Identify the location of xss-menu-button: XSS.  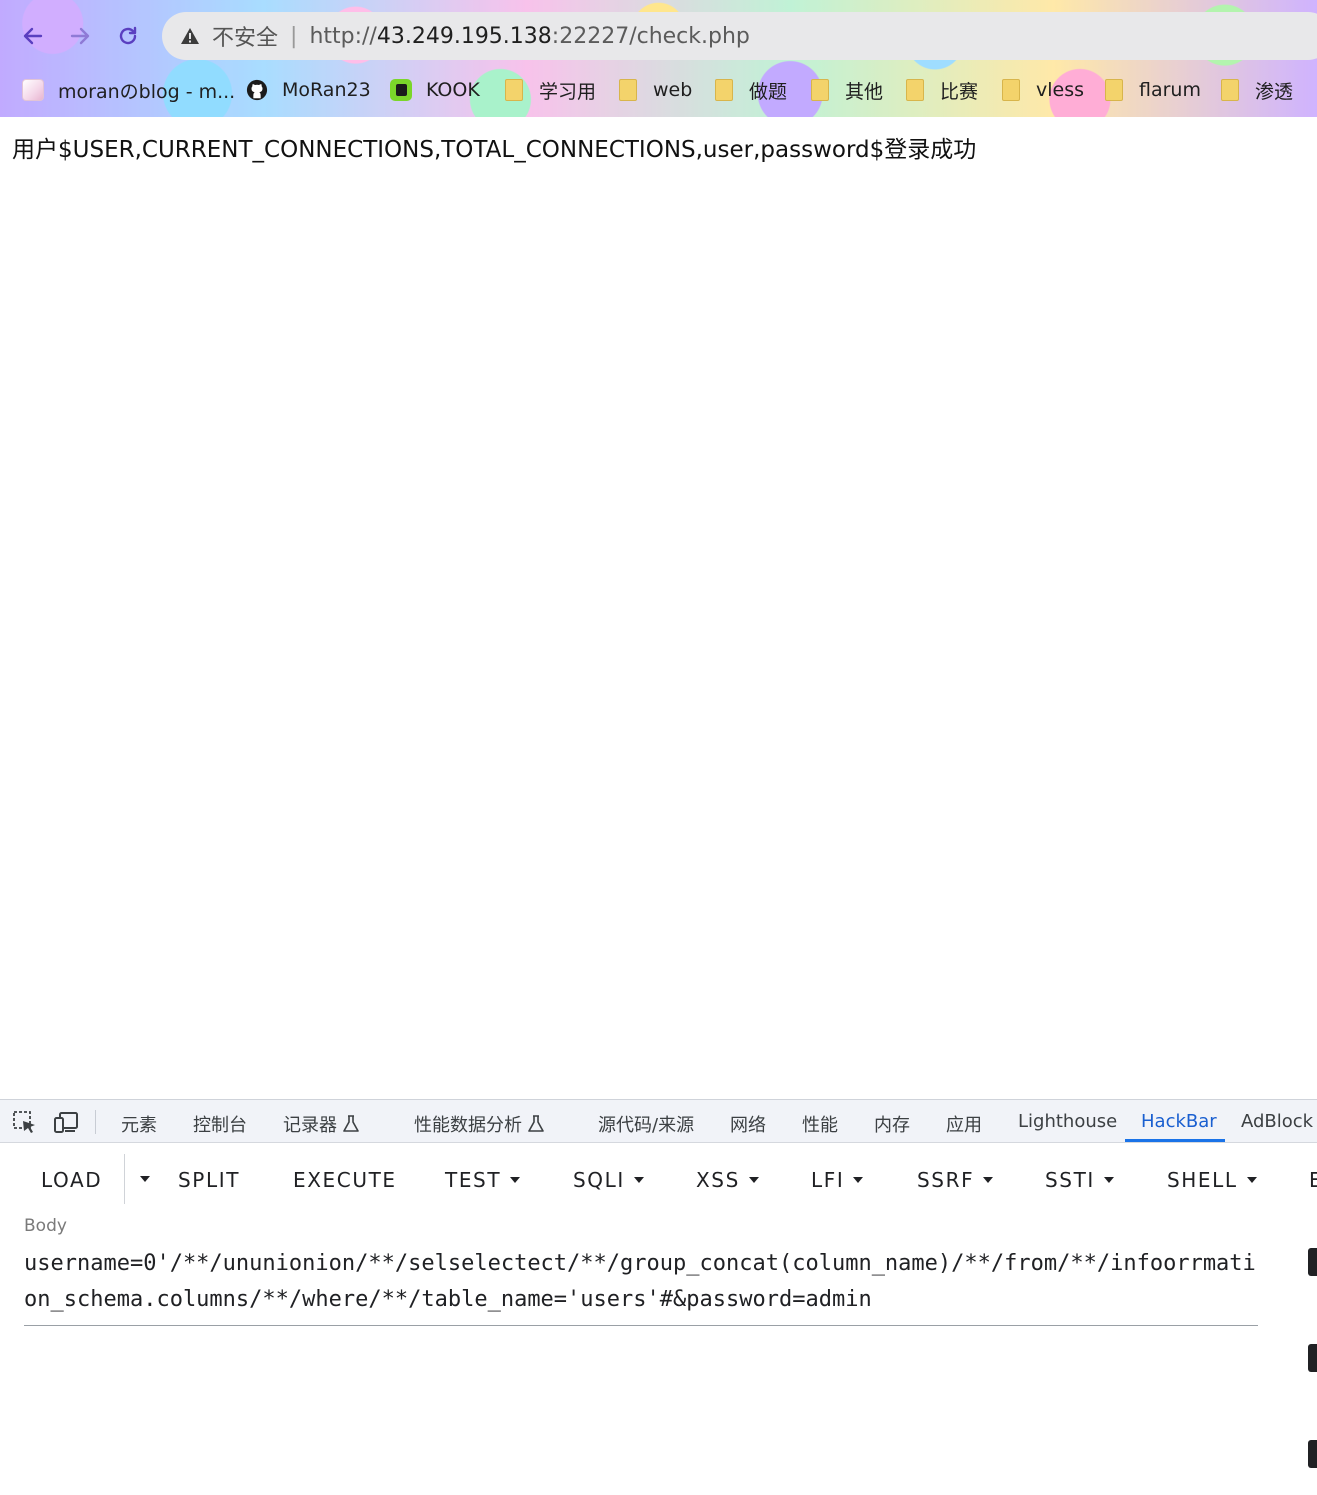
(727, 1180).